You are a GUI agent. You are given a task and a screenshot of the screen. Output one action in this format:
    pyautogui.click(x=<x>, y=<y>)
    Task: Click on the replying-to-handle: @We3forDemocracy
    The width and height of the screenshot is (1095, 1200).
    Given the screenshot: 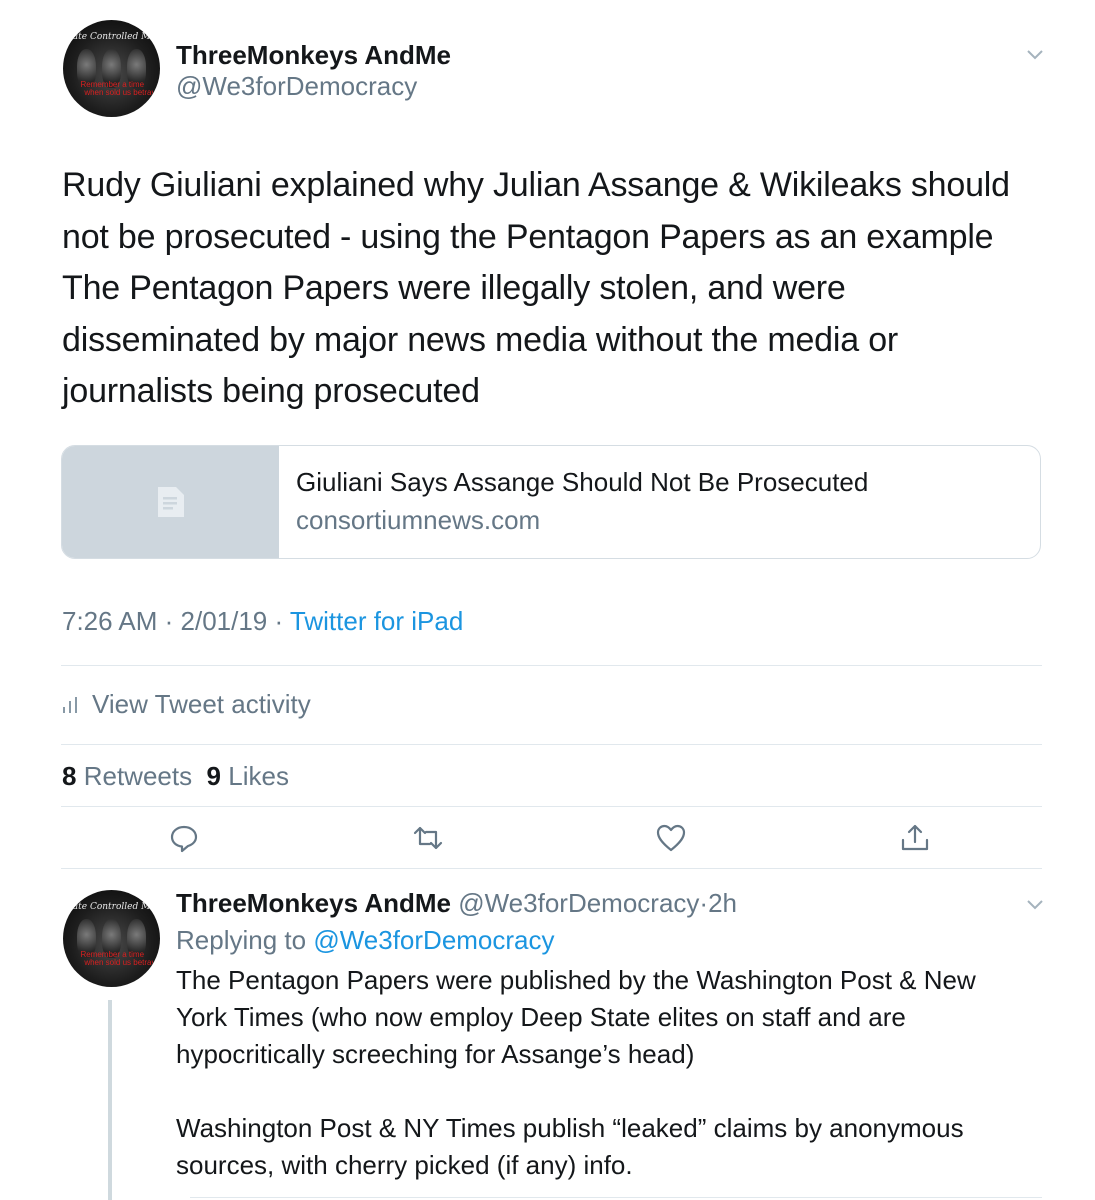 What is the action you would take?
    pyautogui.click(x=433, y=940)
    